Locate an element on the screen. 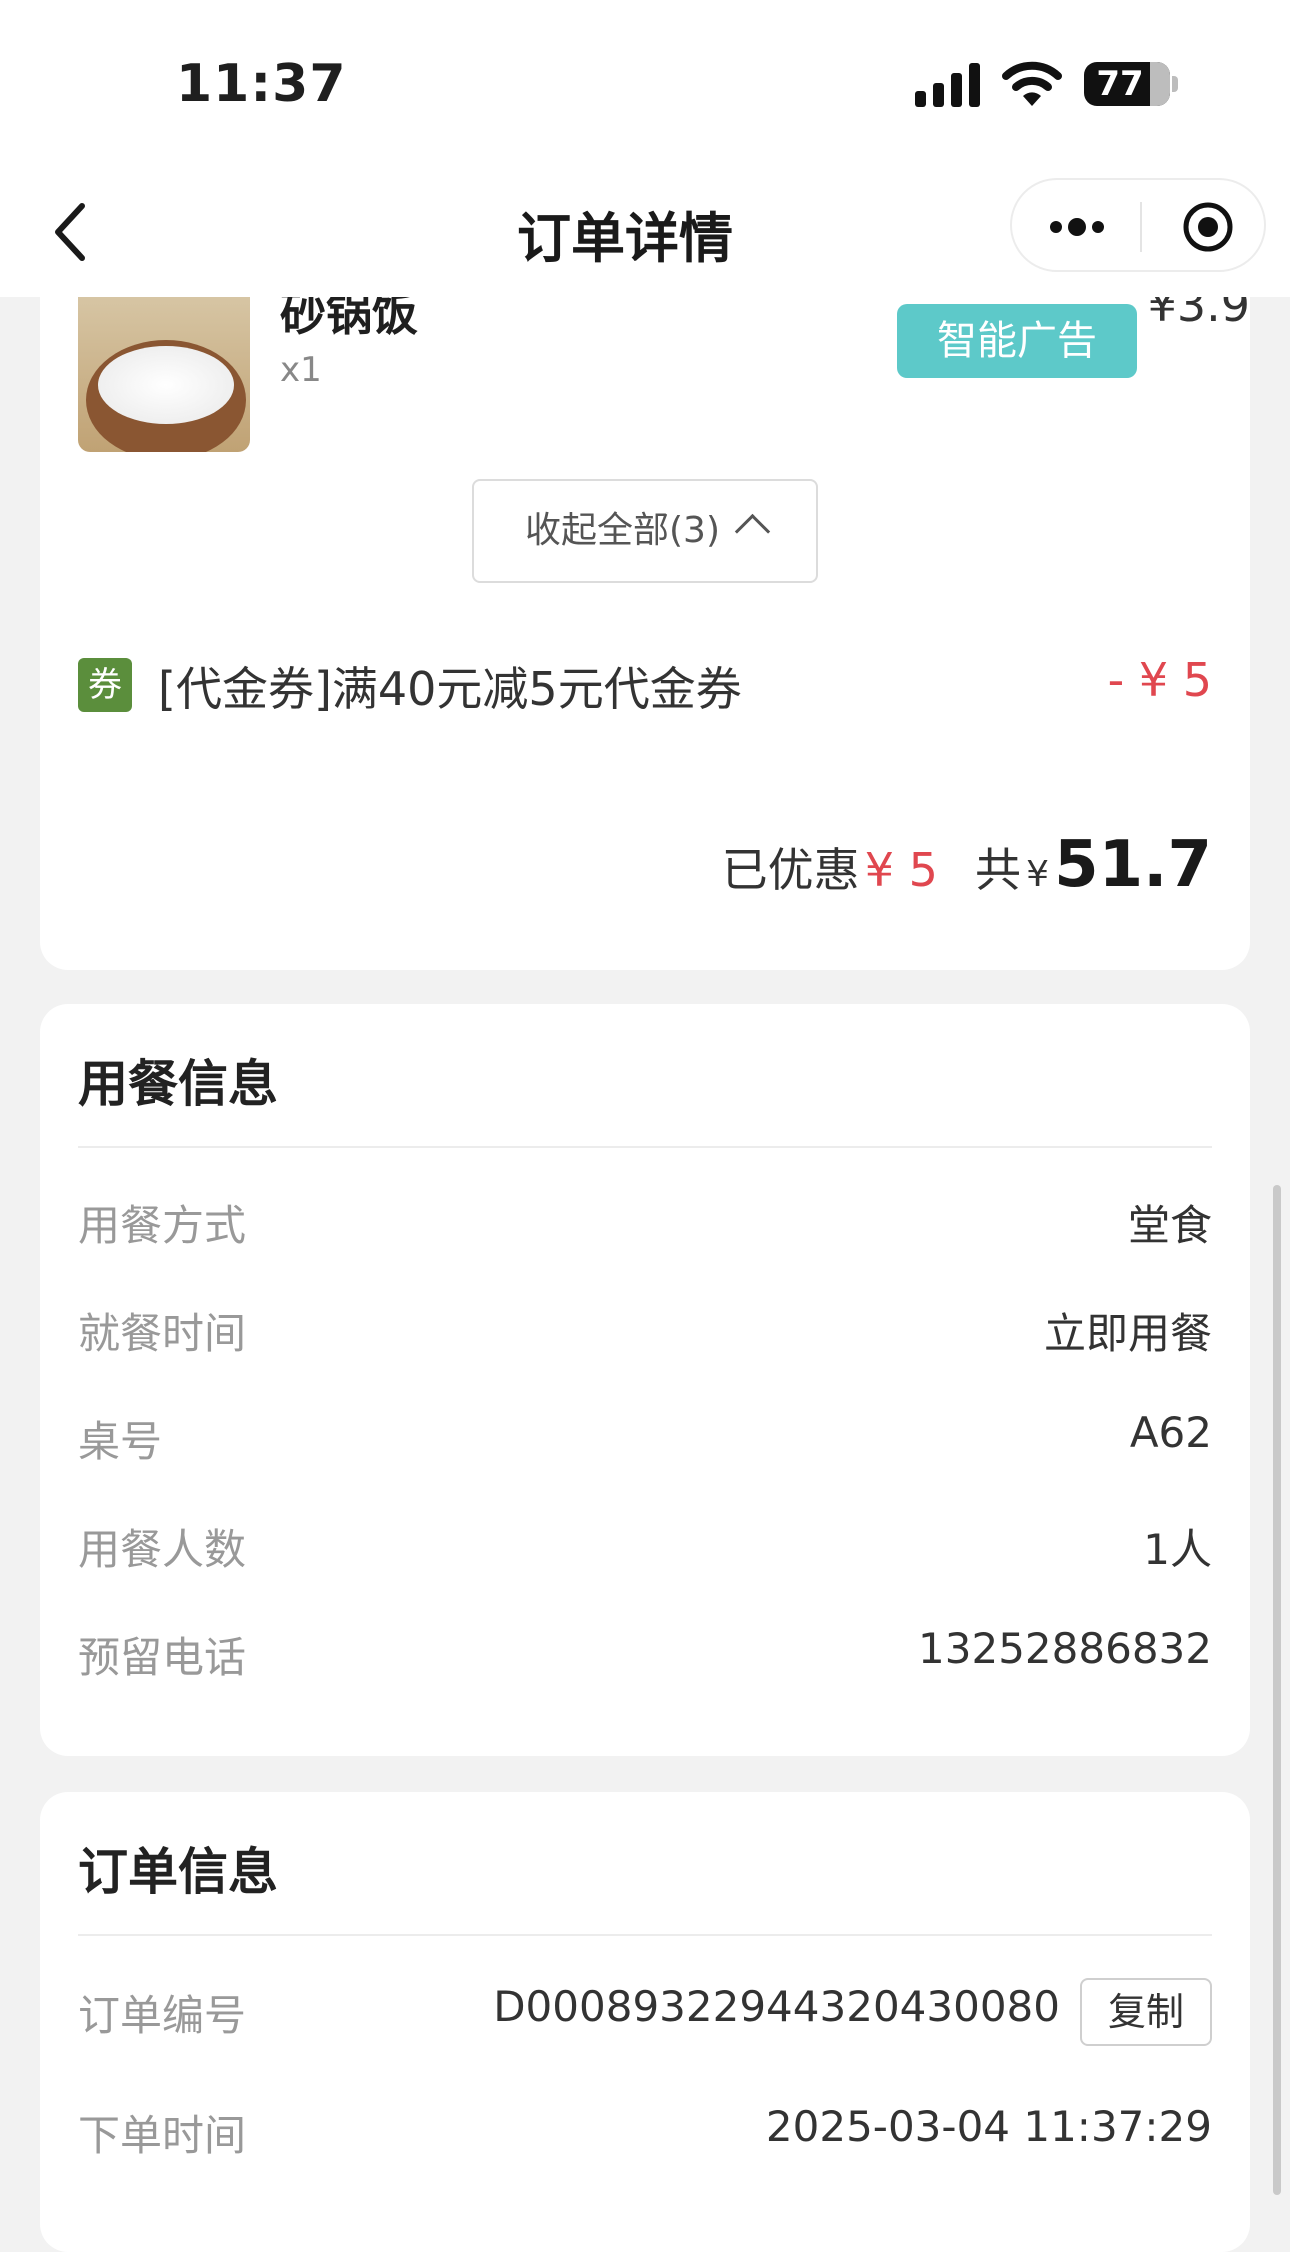 Image resolution: width=1290 pixels, height=2252 pixels. more-icon is located at coordinates (1077, 227).